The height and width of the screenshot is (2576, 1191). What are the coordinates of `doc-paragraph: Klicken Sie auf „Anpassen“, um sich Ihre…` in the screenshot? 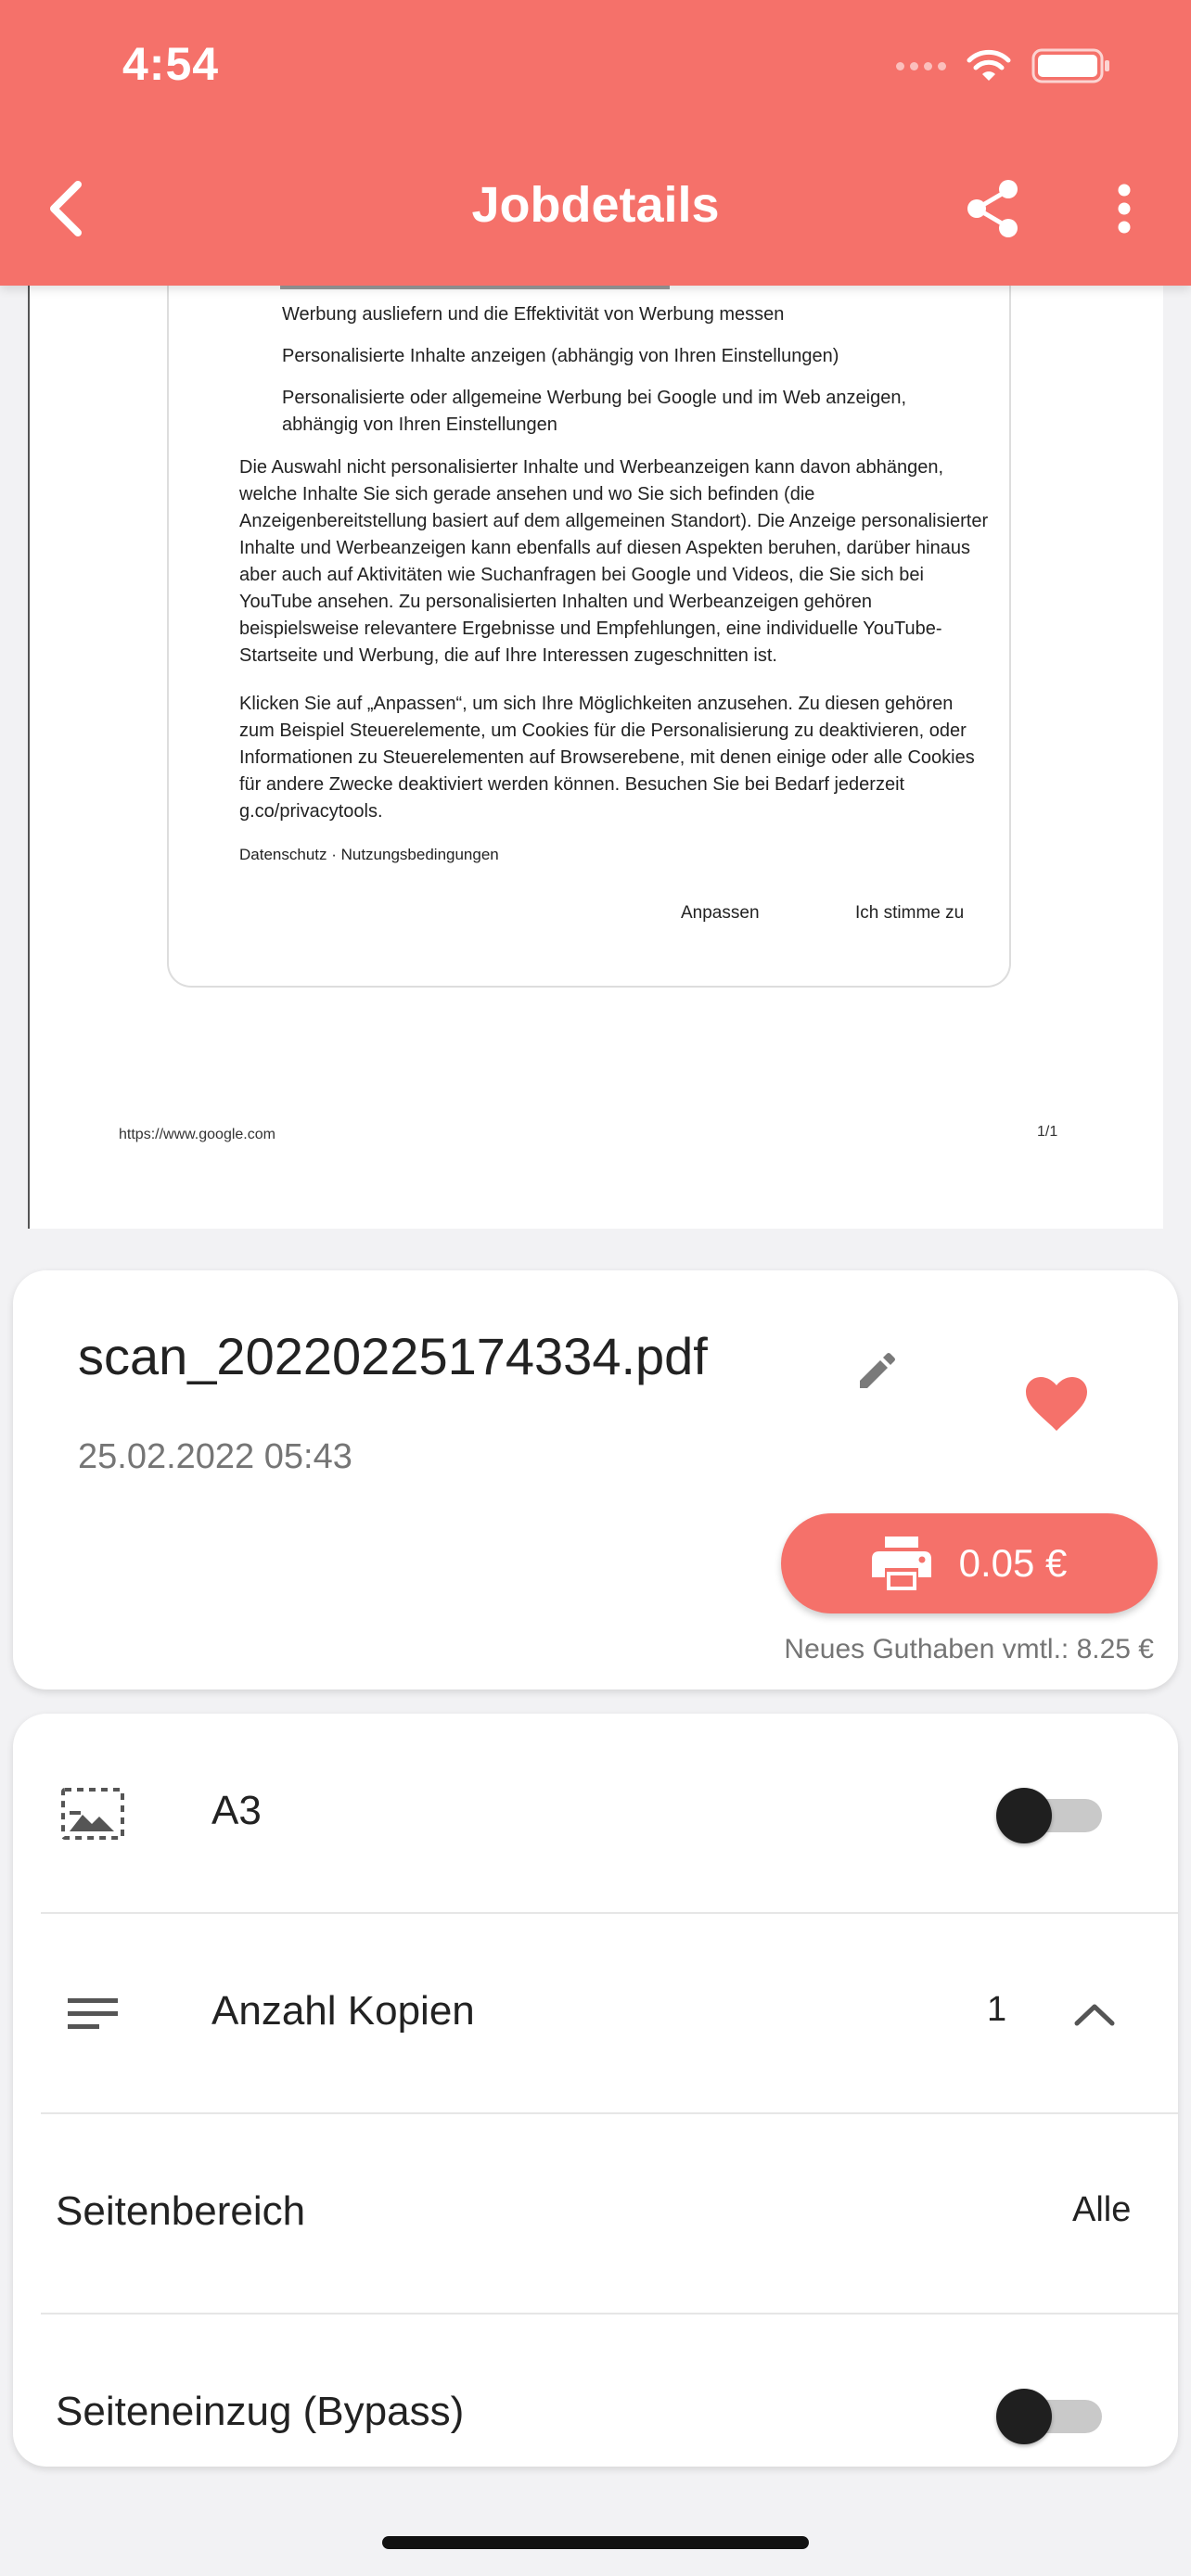 It's located at (607, 758).